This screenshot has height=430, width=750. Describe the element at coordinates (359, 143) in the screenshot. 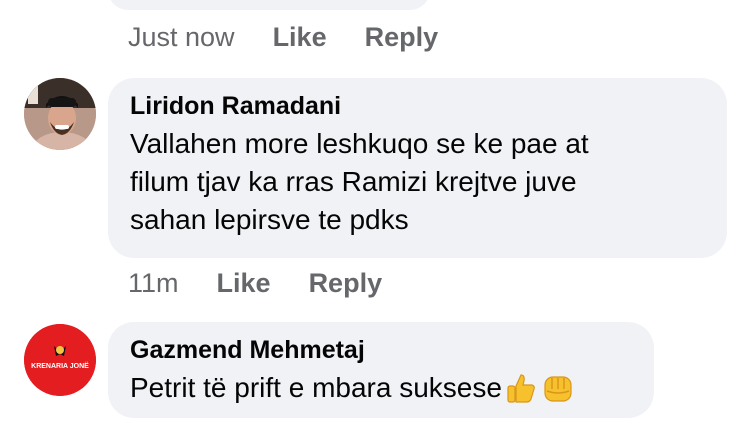

I see `comment-text-line-1: Vallahen more leshkuqo se ke pae at` at that location.